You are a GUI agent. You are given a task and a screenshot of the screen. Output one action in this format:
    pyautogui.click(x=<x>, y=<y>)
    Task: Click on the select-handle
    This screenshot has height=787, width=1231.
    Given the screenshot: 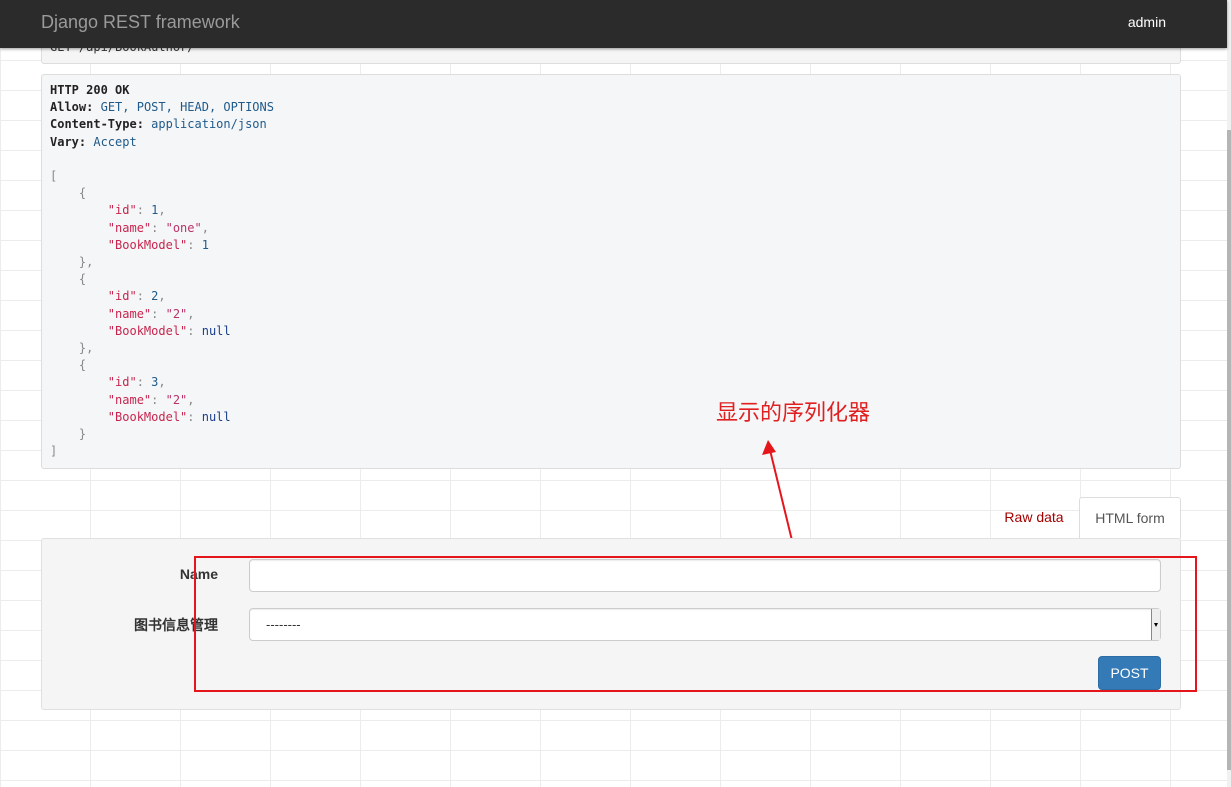 What is the action you would take?
    pyautogui.click(x=1155, y=624)
    